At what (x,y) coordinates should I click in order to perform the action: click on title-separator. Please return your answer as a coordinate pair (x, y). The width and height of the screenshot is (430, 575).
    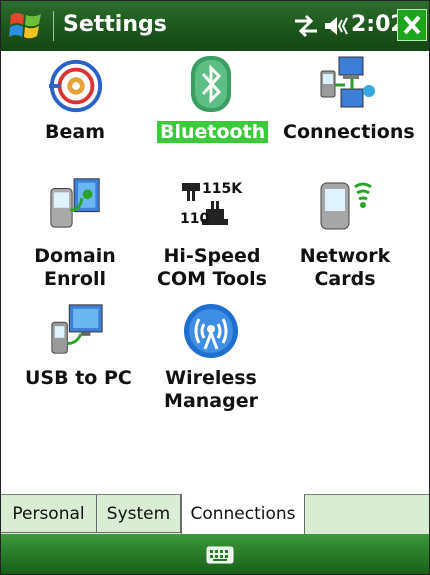
    Looking at the image, I should click on (53, 26).